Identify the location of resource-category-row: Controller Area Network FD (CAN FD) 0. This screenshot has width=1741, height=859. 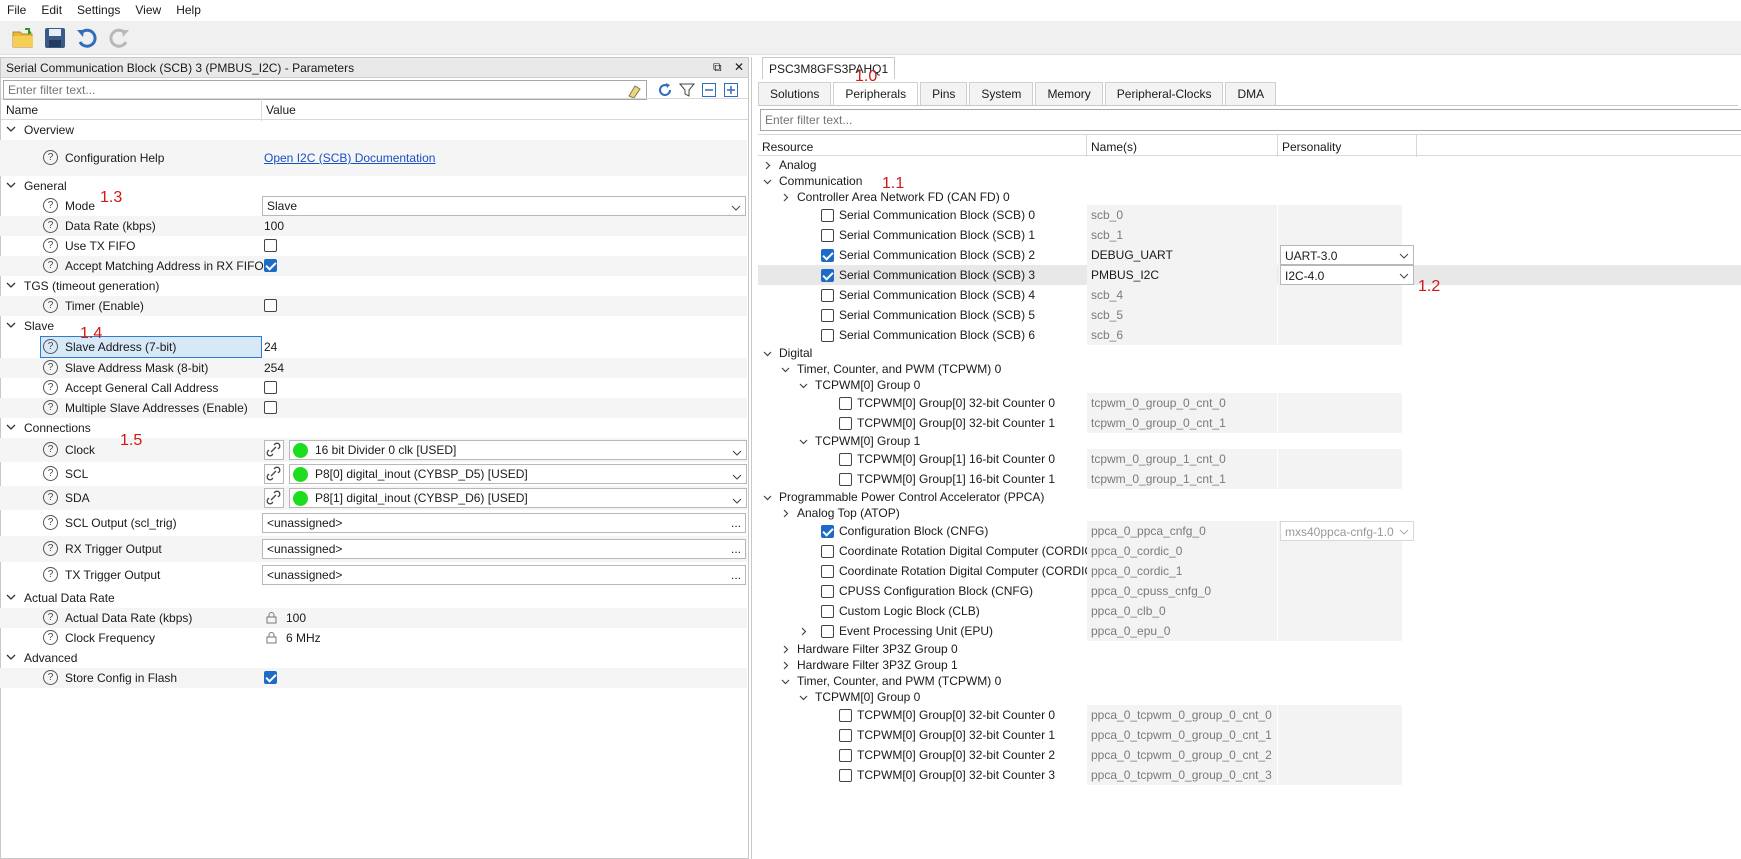
(1249, 197).